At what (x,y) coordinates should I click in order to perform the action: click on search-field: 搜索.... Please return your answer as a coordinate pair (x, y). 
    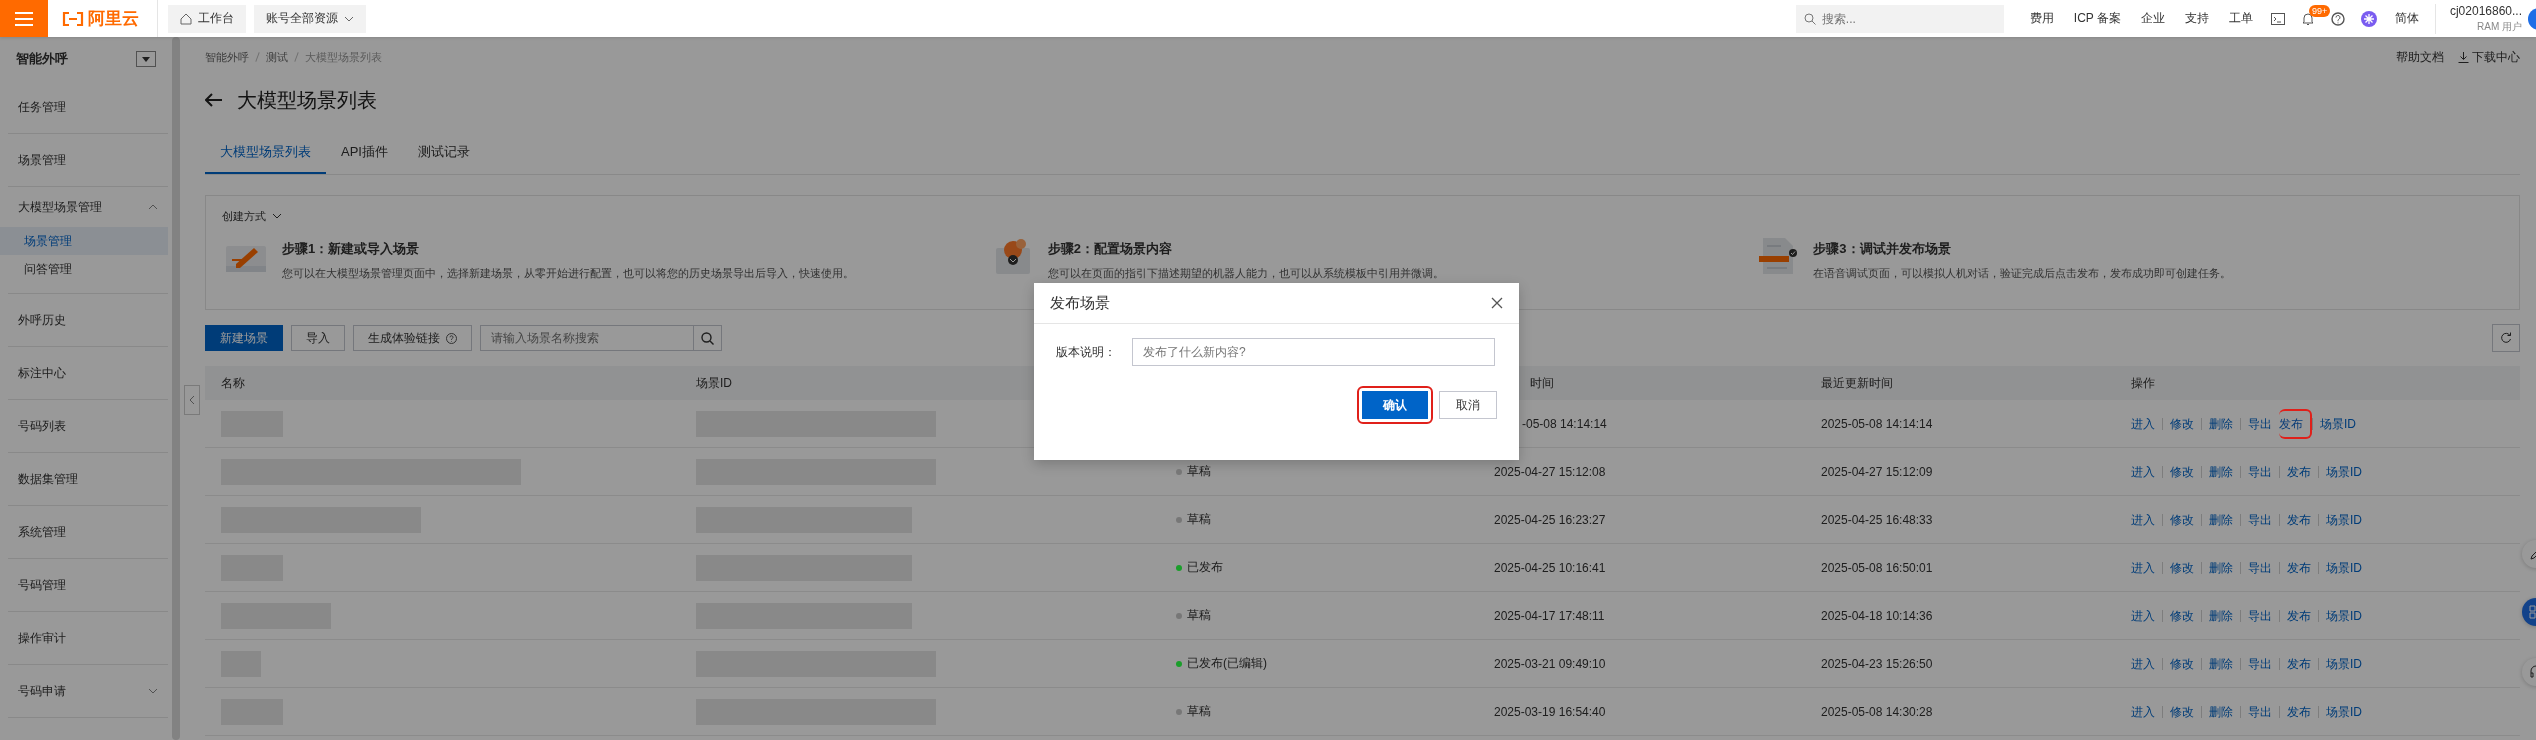
    Looking at the image, I should click on (1899, 18).